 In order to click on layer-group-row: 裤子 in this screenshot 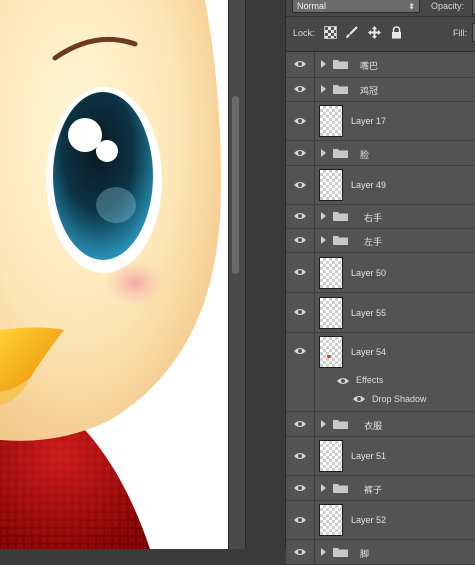, I will do `click(380, 488)`.